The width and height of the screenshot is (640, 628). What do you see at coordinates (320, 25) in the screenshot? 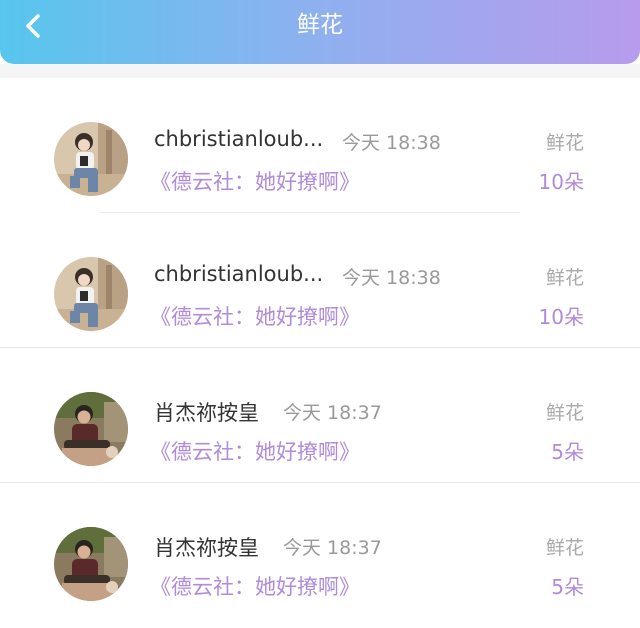
I see `page-title: 鲜花` at bounding box center [320, 25].